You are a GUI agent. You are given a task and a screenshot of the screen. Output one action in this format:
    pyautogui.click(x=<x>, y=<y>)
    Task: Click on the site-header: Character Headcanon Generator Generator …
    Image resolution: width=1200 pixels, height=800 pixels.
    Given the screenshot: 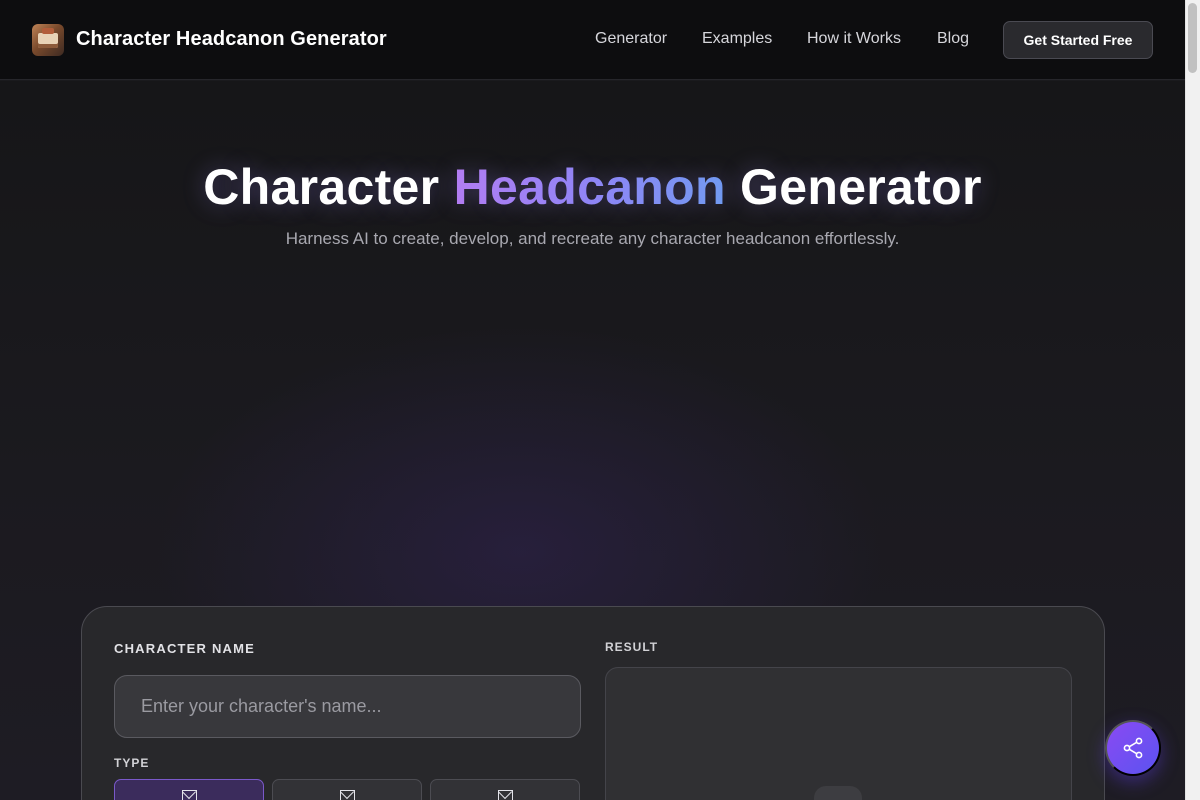 What is the action you would take?
    pyautogui.click(x=592, y=40)
    